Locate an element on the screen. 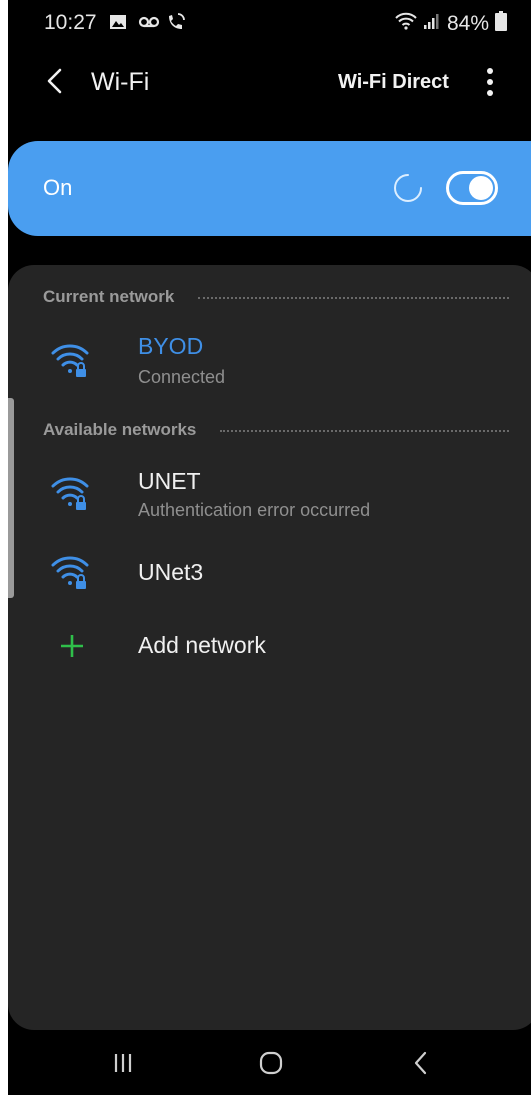 This screenshot has height=1095, width=531. page-title: Wi-Fi is located at coordinates (120, 82).